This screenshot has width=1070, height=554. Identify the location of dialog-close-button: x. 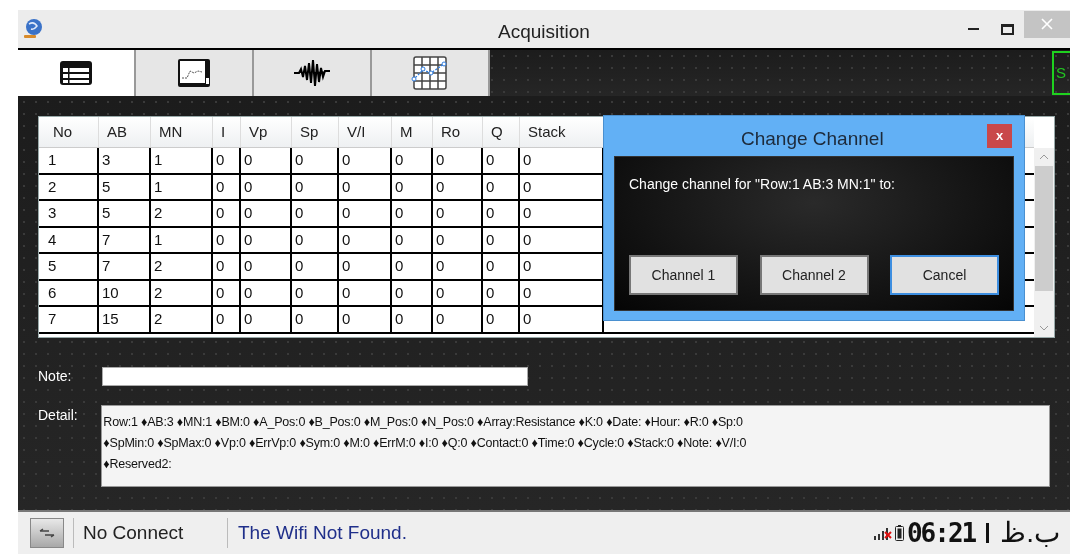
(999, 136).